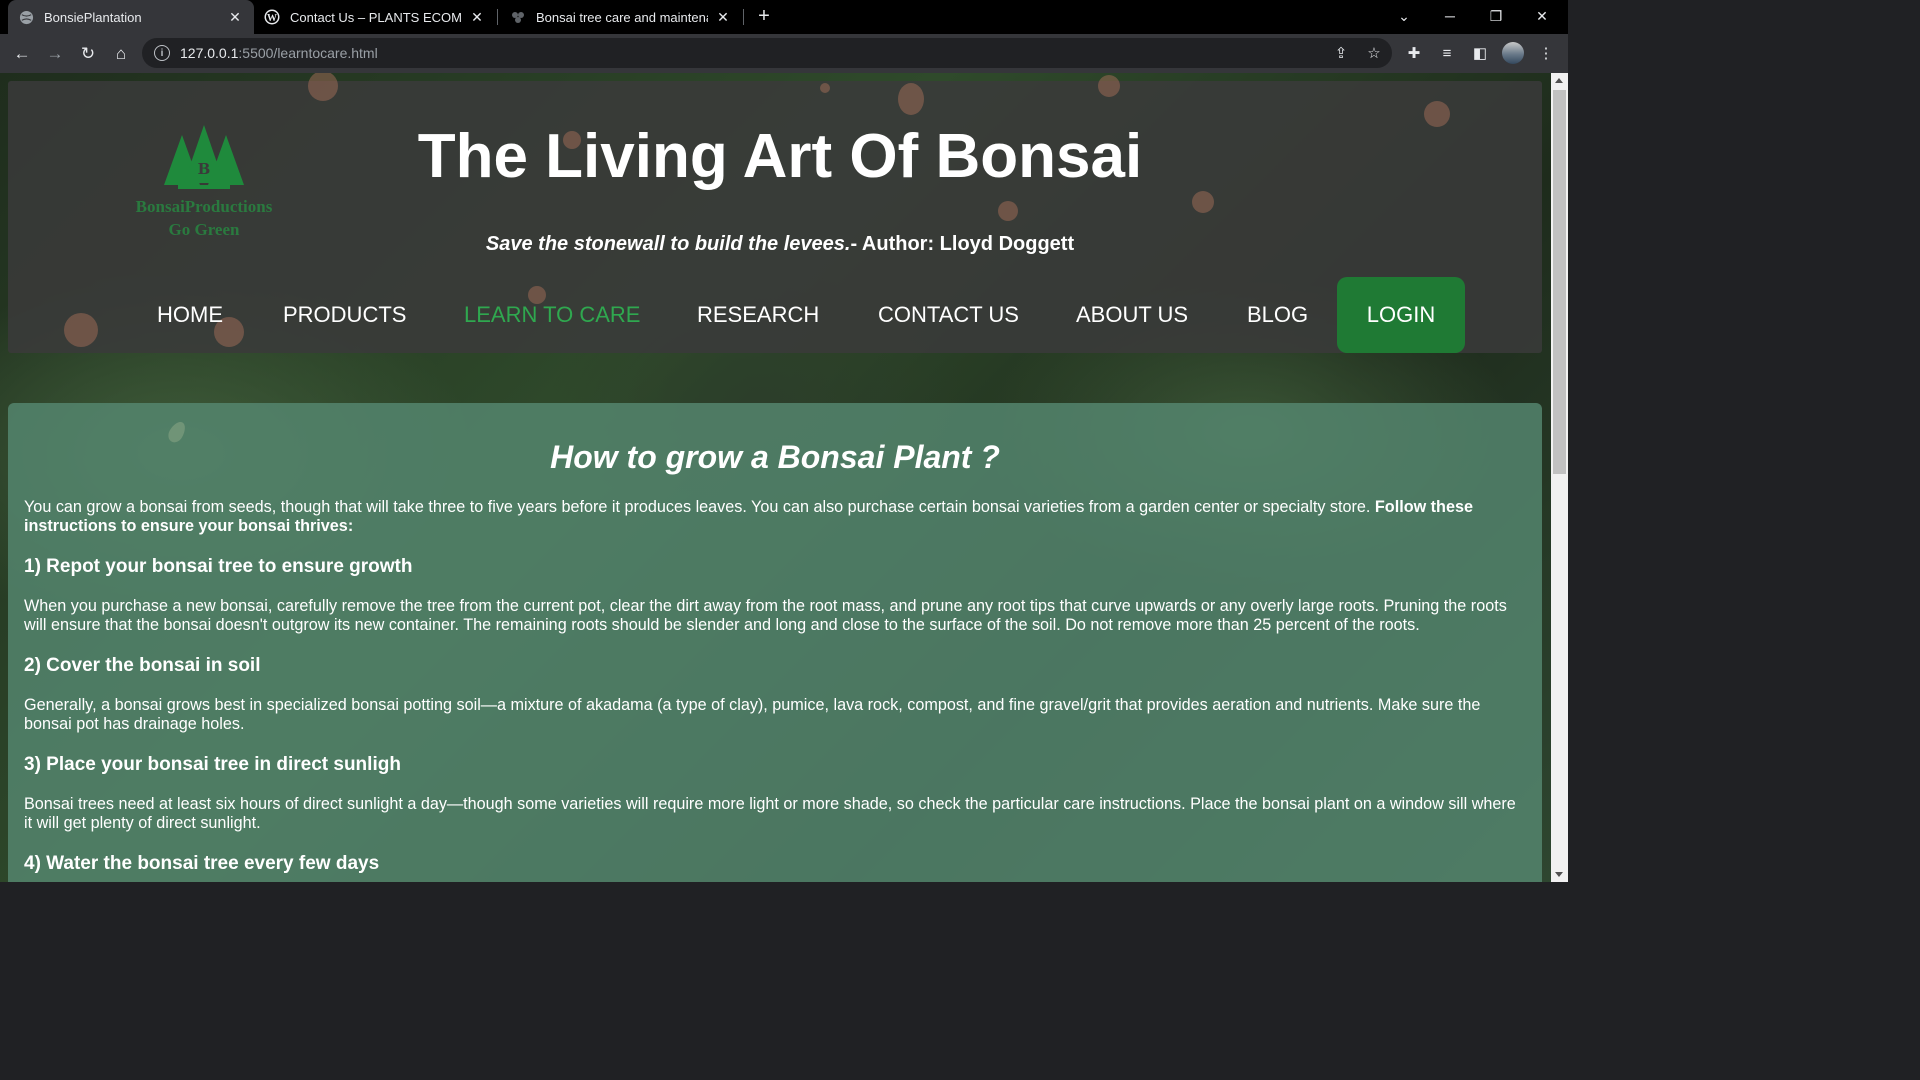 The image size is (1920, 1080). What do you see at coordinates (1559, 477) in the screenshot?
I see `page-scrollbar` at bounding box center [1559, 477].